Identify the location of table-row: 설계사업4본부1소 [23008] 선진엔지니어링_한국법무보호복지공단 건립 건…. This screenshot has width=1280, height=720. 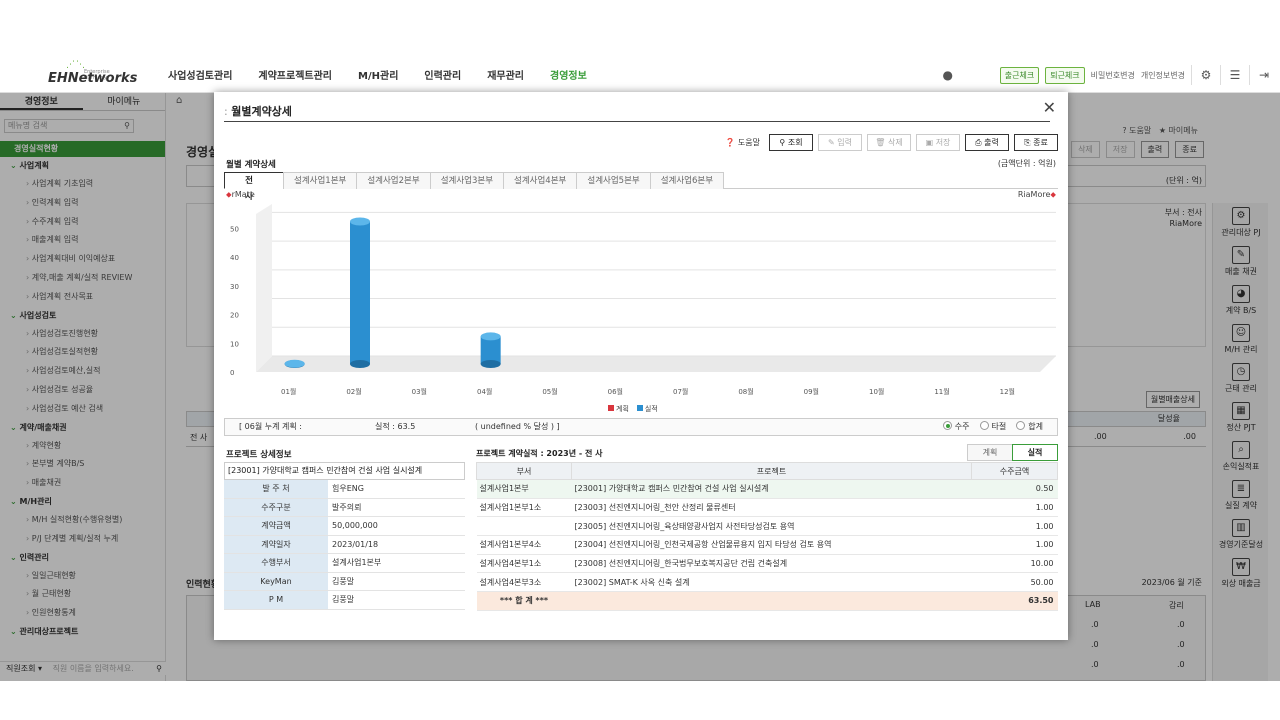
(767, 564).